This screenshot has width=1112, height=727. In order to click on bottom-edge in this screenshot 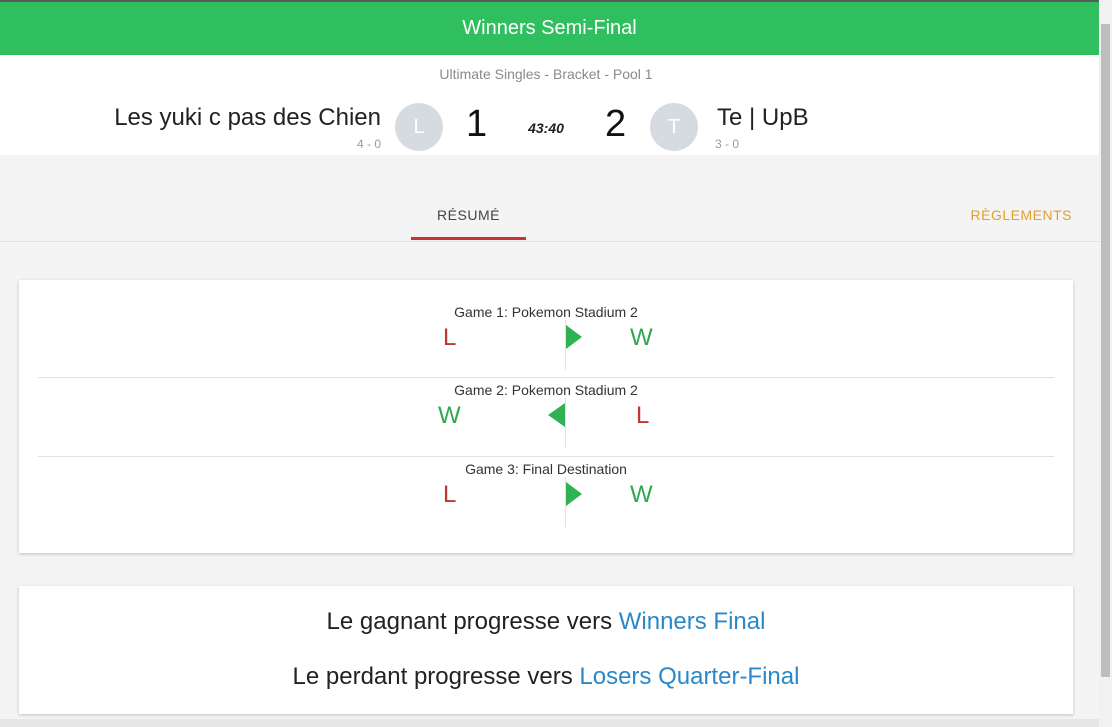, I will do `click(549, 723)`.